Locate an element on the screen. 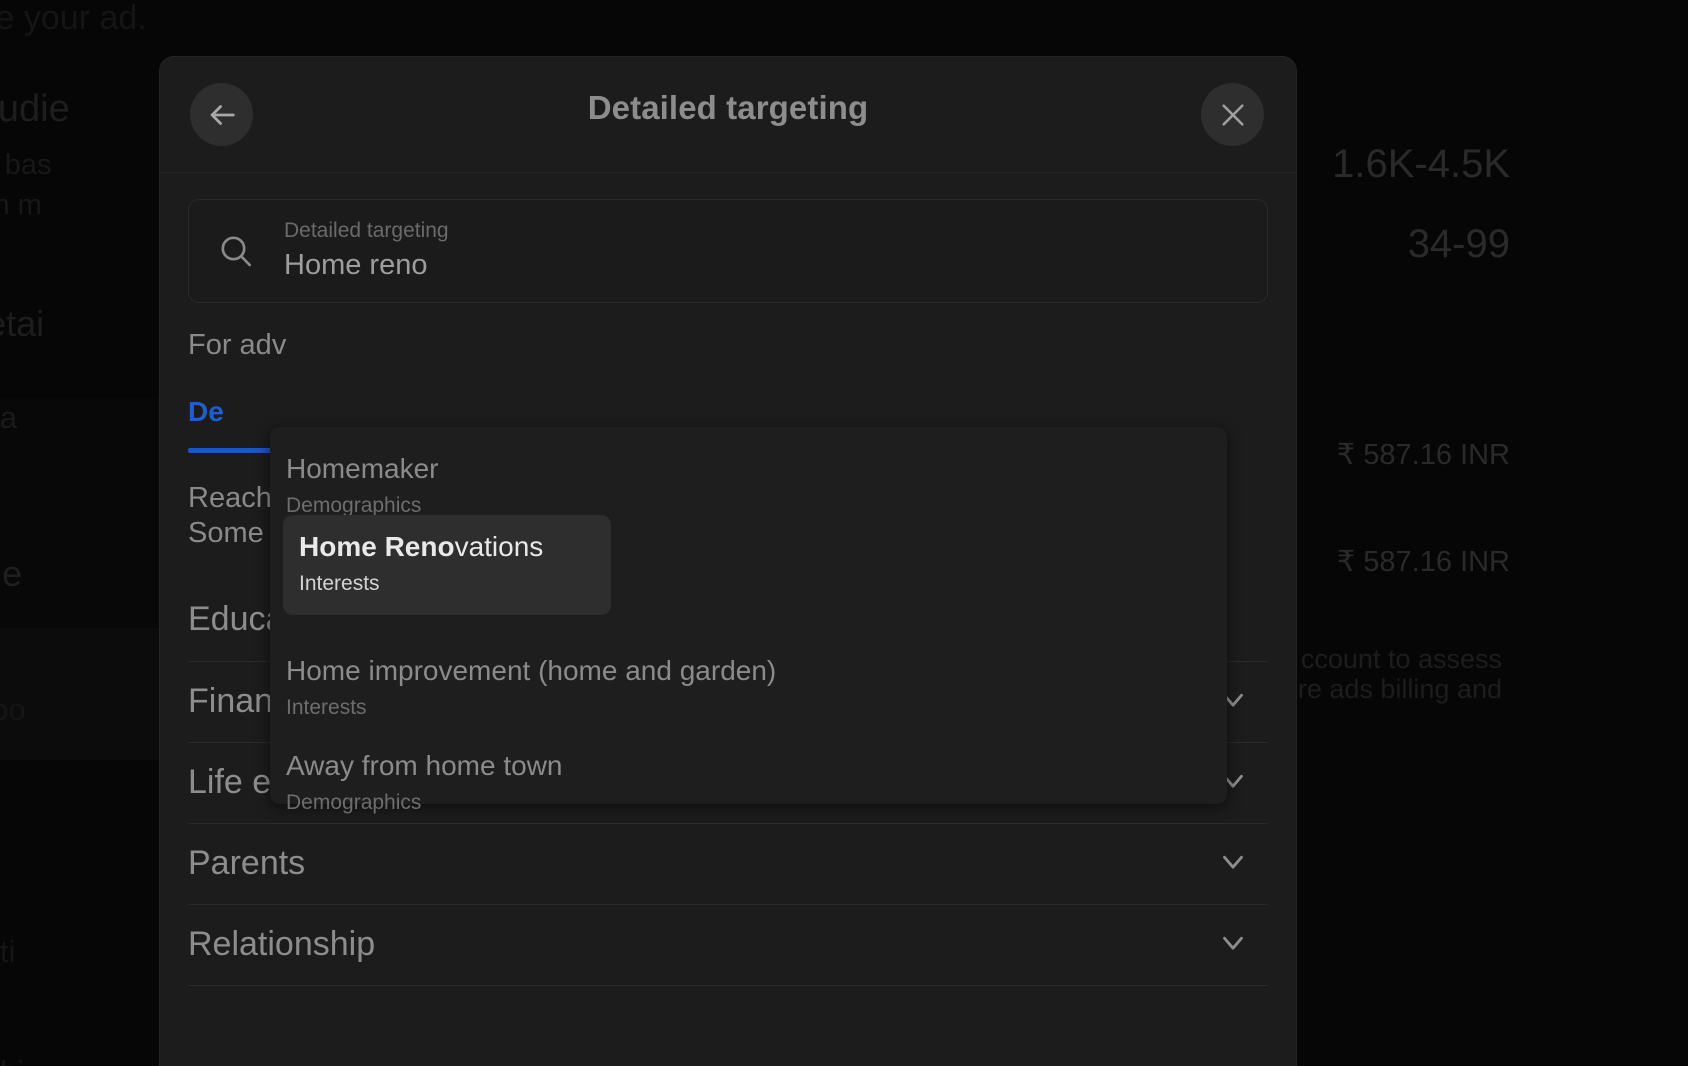 The width and height of the screenshot is (1688, 1066). bg-line-9: ble you choo is located at coordinates (13, 709).